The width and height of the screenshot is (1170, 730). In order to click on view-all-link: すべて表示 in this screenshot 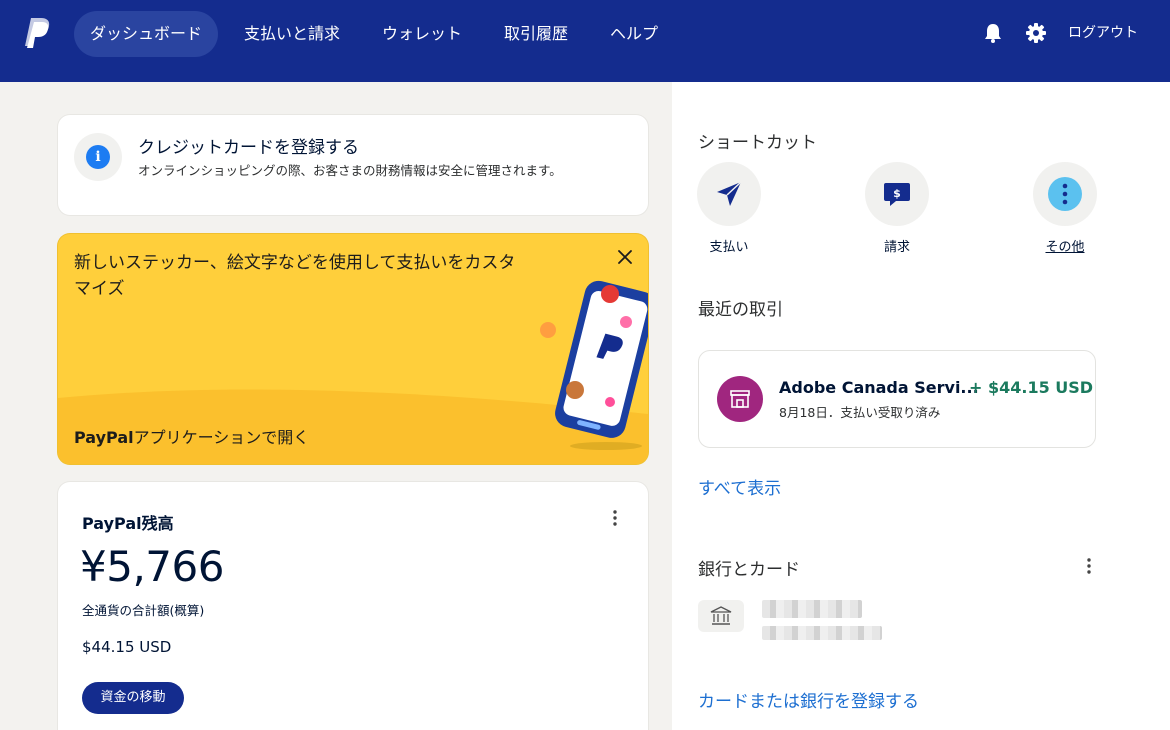, I will do `click(739, 486)`.